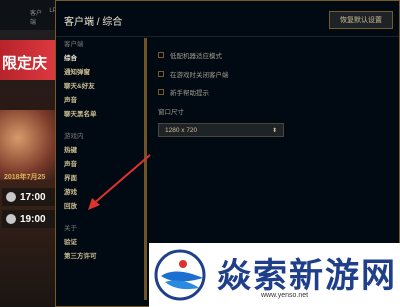 This screenshot has width=400, height=307. I want to click on sidebar-item: 通知弹窗, so click(100, 73).